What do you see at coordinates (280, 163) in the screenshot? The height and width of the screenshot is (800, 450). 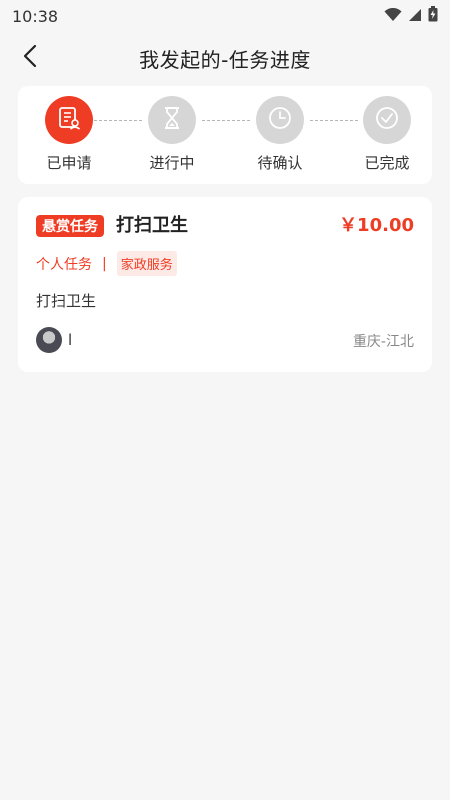 I see `step-label-pending-confirm: 待确认` at bounding box center [280, 163].